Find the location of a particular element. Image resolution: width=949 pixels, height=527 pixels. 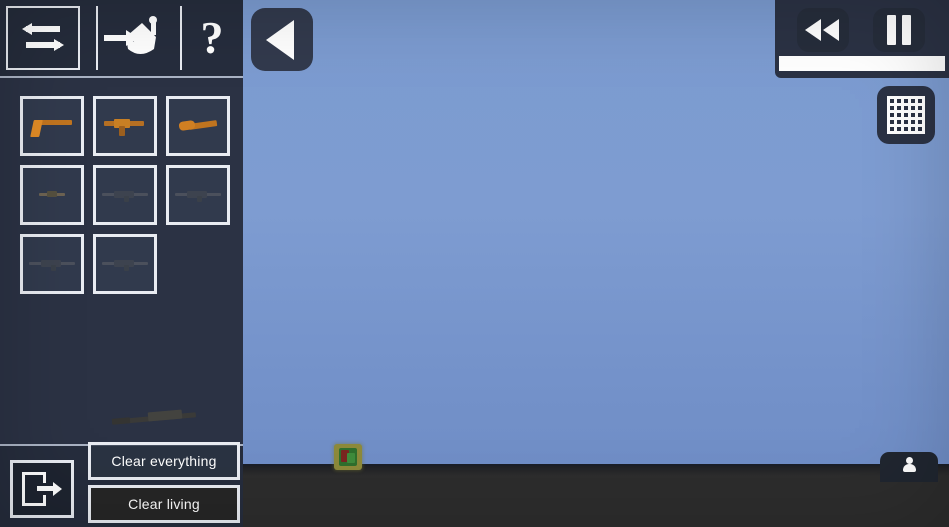

playback-control-panel is located at coordinates (862, 39).